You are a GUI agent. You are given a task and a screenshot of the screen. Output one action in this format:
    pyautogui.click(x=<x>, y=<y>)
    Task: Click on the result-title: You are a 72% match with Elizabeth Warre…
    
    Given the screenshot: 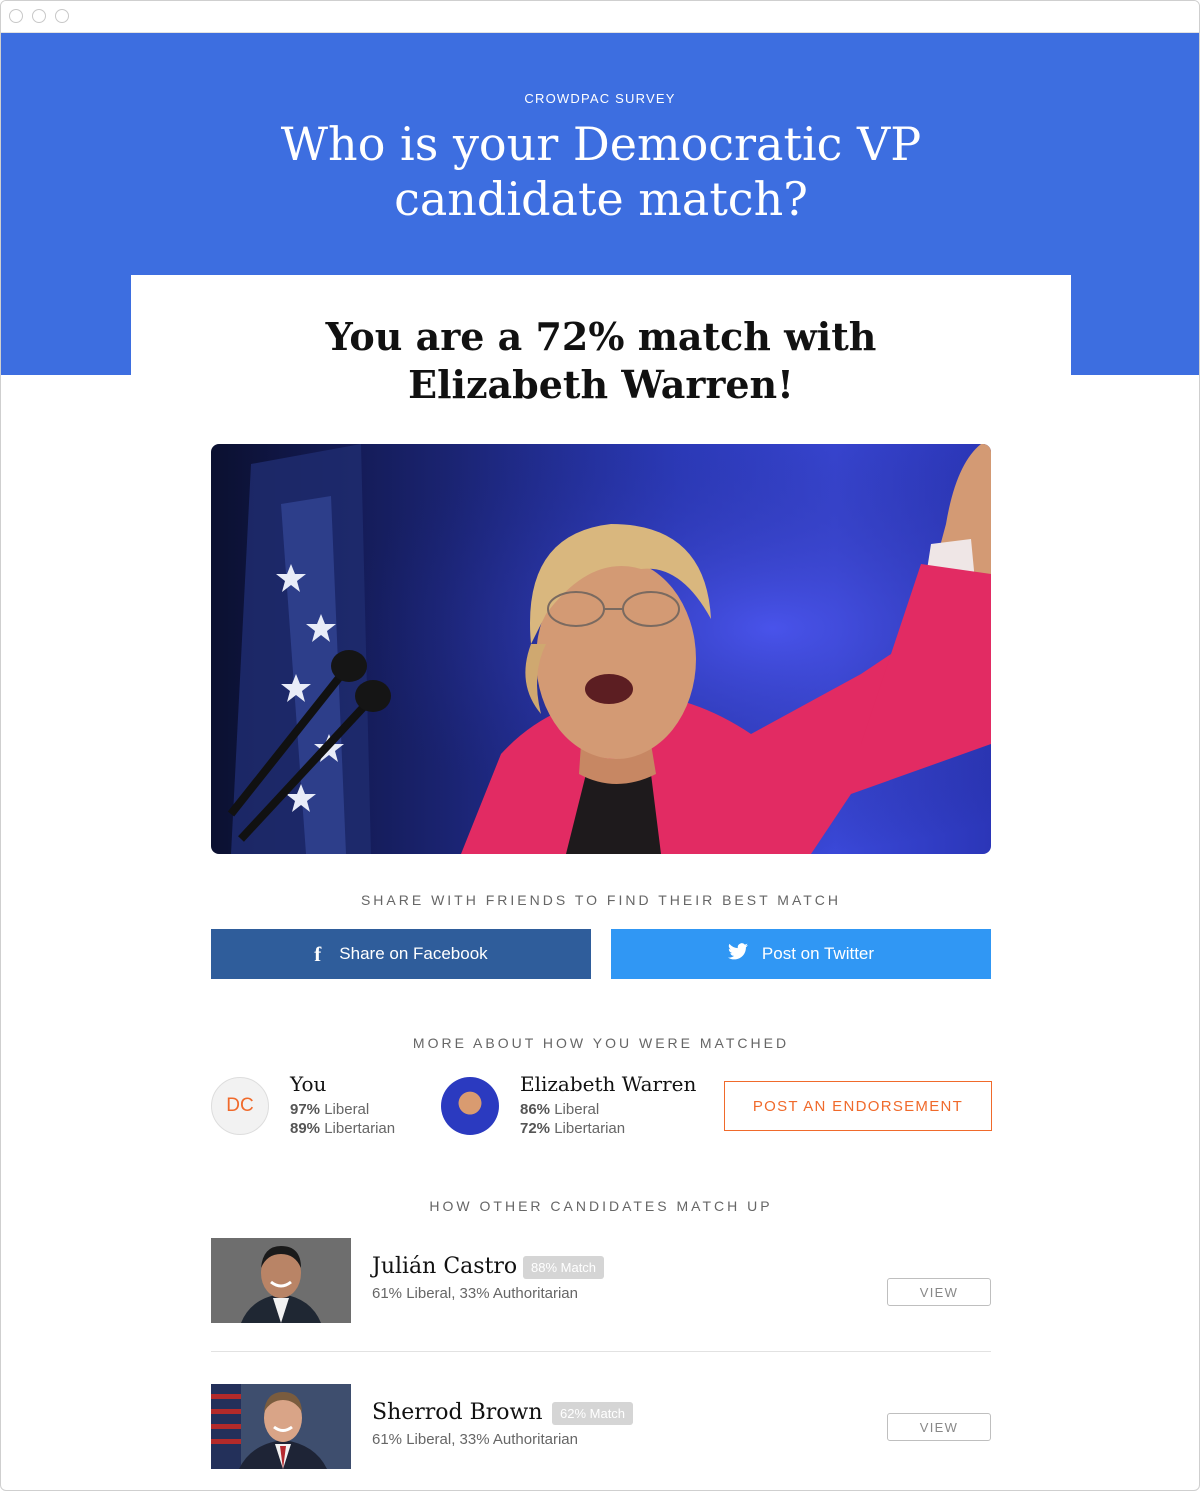 What is the action you would take?
    pyautogui.click(x=601, y=361)
    